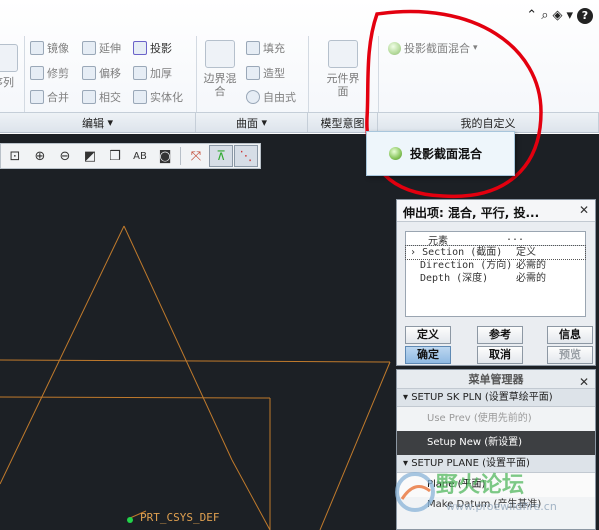  What do you see at coordinates (37, 48) in the screenshot?
I see `mirror-icon` at bounding box center [37, 48].